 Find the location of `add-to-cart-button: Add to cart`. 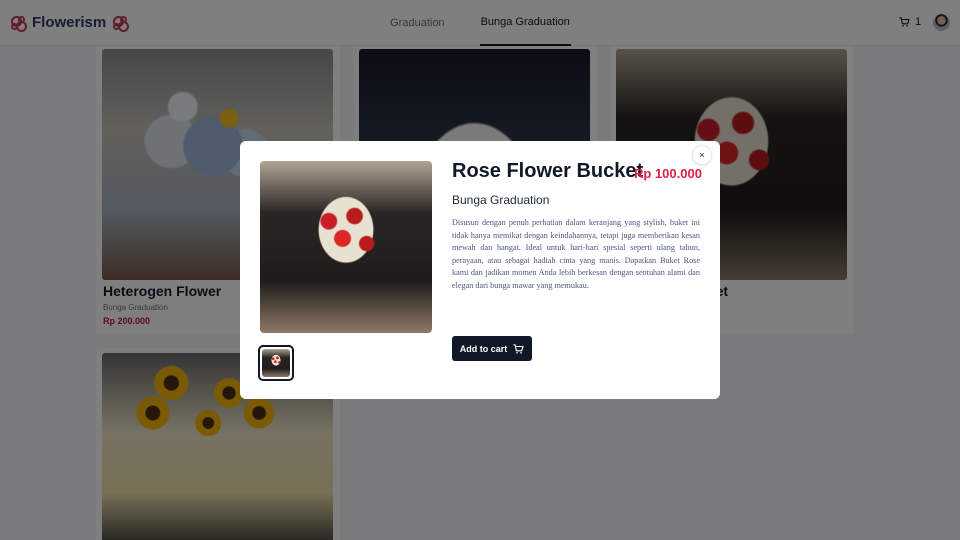

add-to-cart-button: Add to cart is located at coordinates (492, 348).